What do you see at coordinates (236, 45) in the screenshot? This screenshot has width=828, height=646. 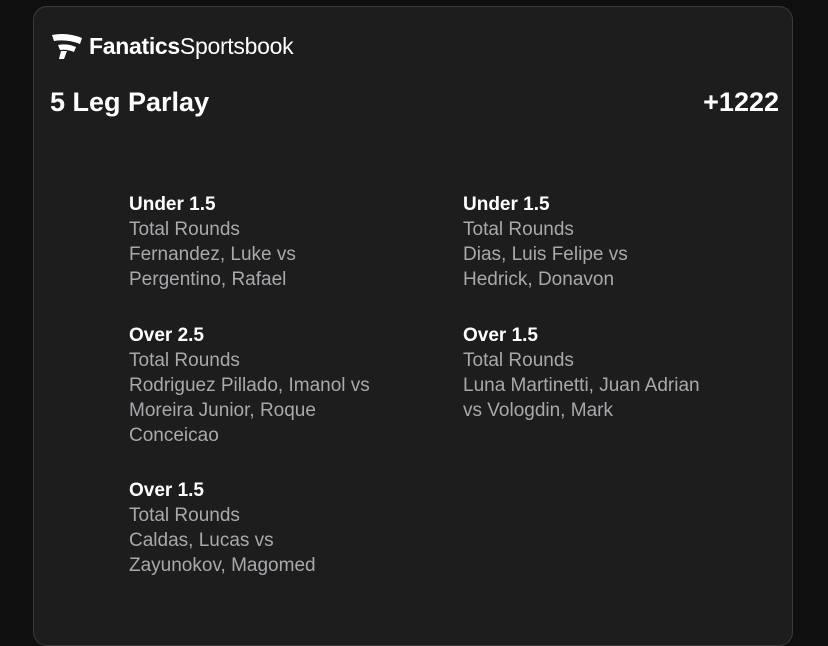 I see `brand-name-regular: Sportsbook` at bounding box center [236, 45].